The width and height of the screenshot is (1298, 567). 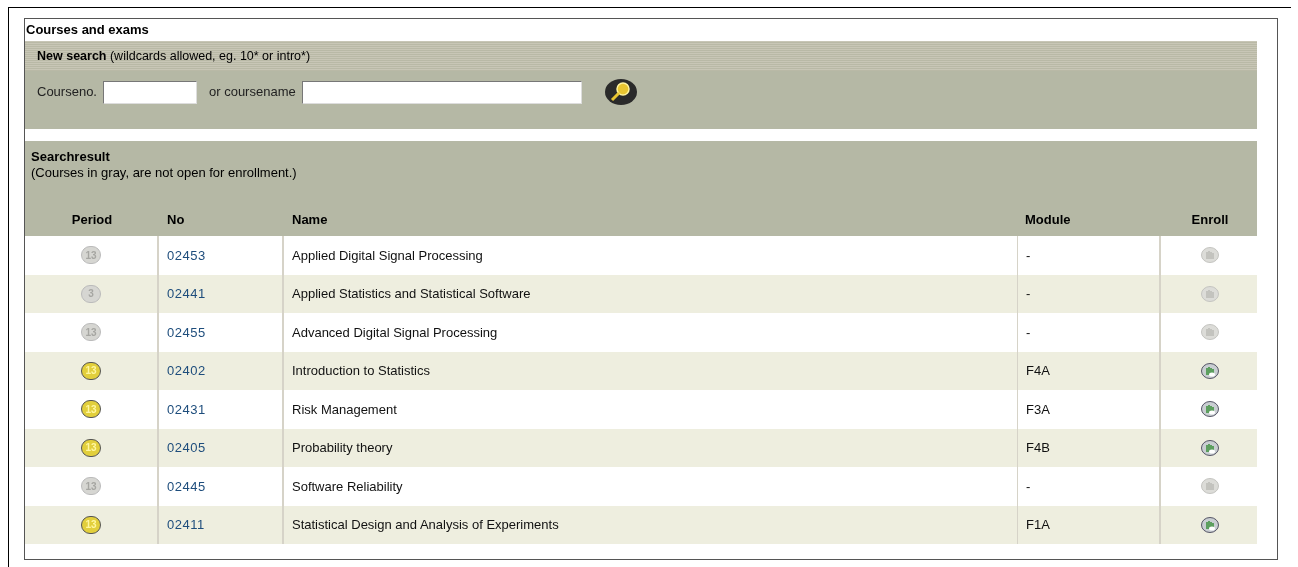 I want to click on page-title: Courses and exams, so click(x=87, y=30).